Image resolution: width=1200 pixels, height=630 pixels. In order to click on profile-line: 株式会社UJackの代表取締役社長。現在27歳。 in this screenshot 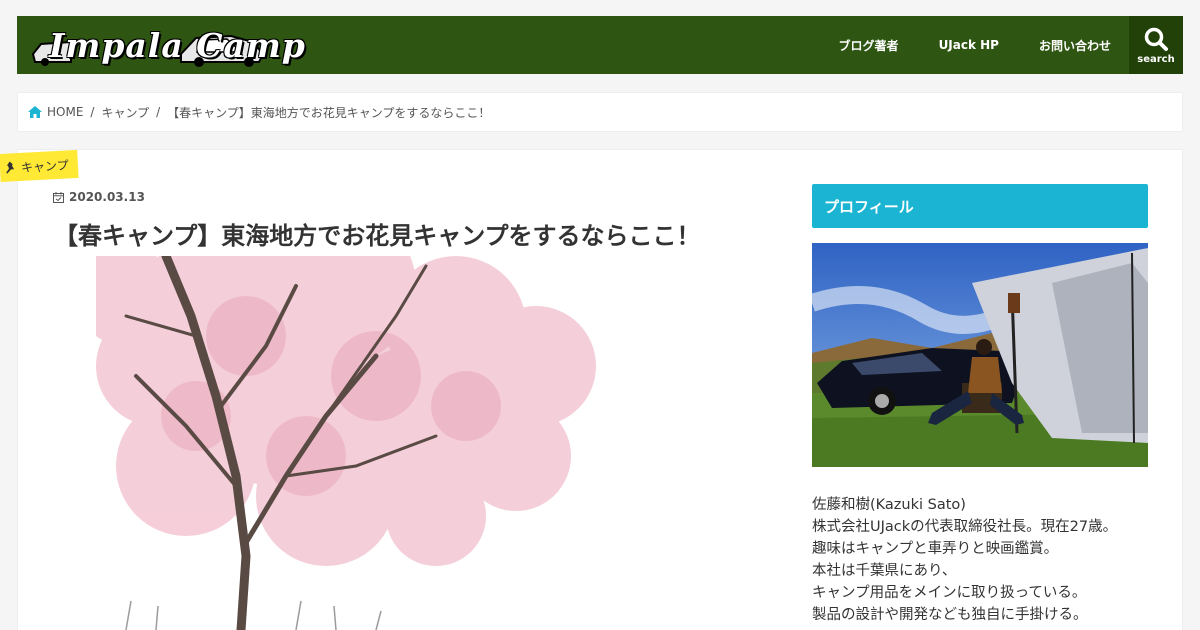, I will do `click(965, 527)`.